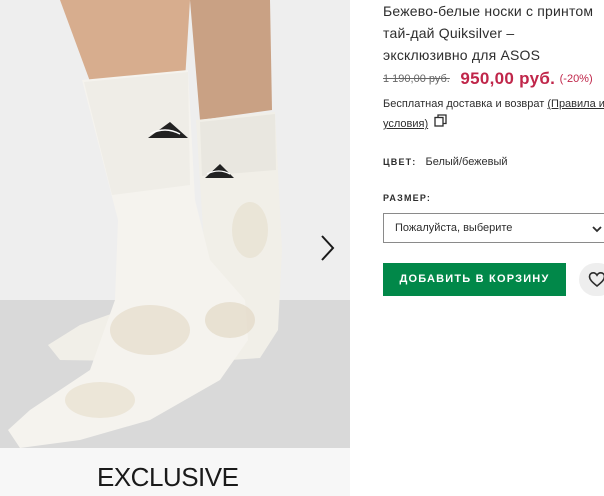 The width and height of the screenshot is (604, 496). What do you see at coordinates (454, 228) in the screenshot?
I see `size-select-value: Пожалуйста, выберите` at bounding box center [454, 228].